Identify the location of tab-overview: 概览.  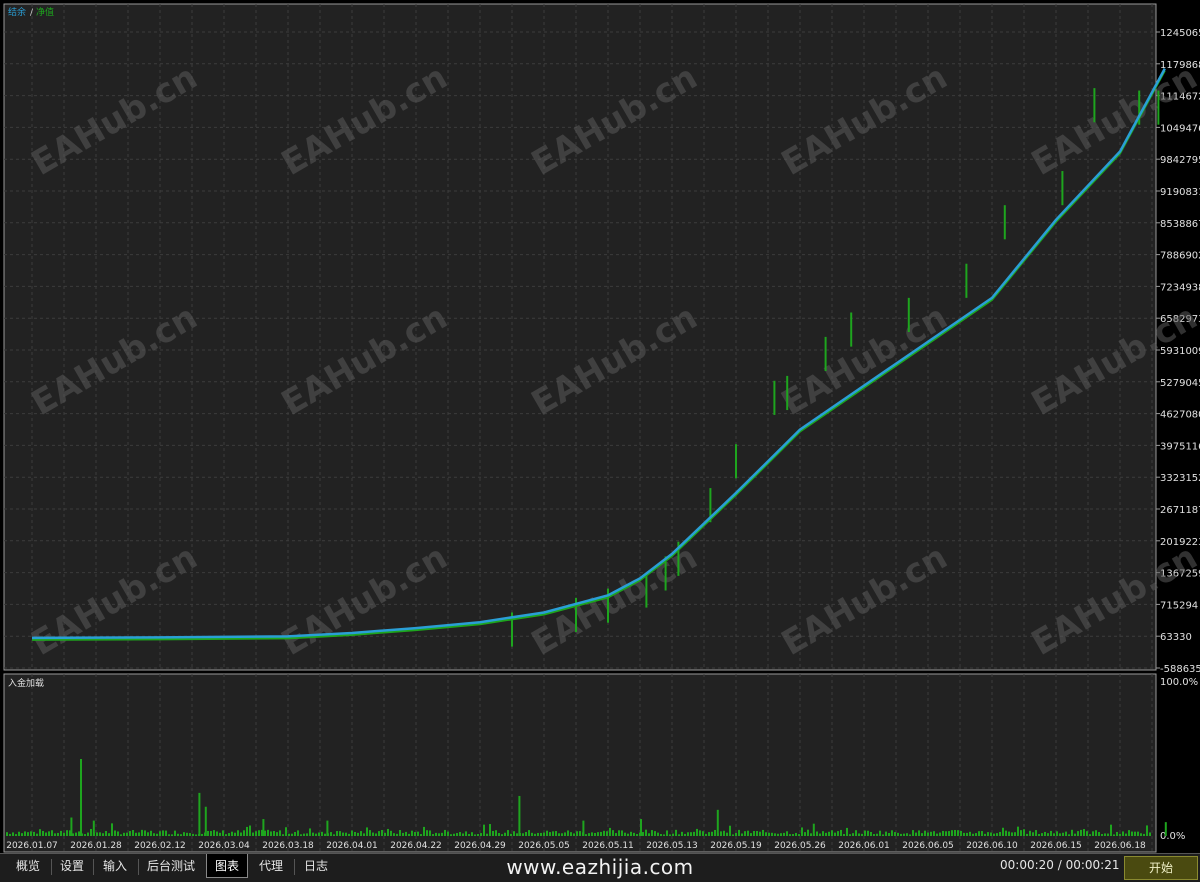
(28, 866).